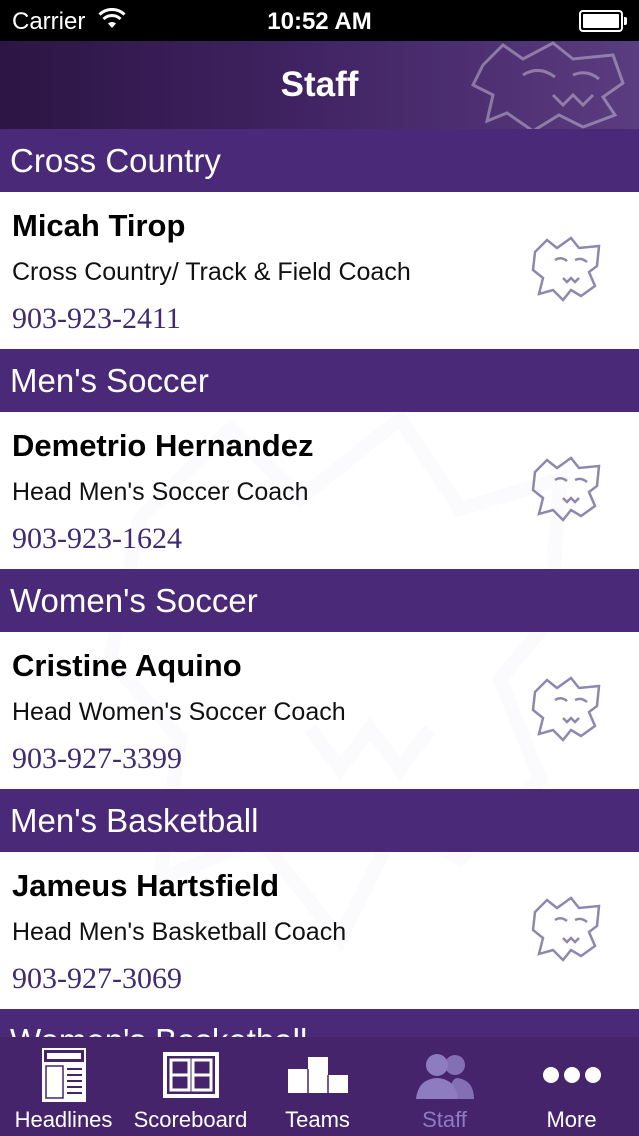 The width and height of the screenshot is (639, 1136). Describe the element at coordinates (319, 820) in the screenshot. I see `section-header-mens-basketball: Men's Basketball` at that location.